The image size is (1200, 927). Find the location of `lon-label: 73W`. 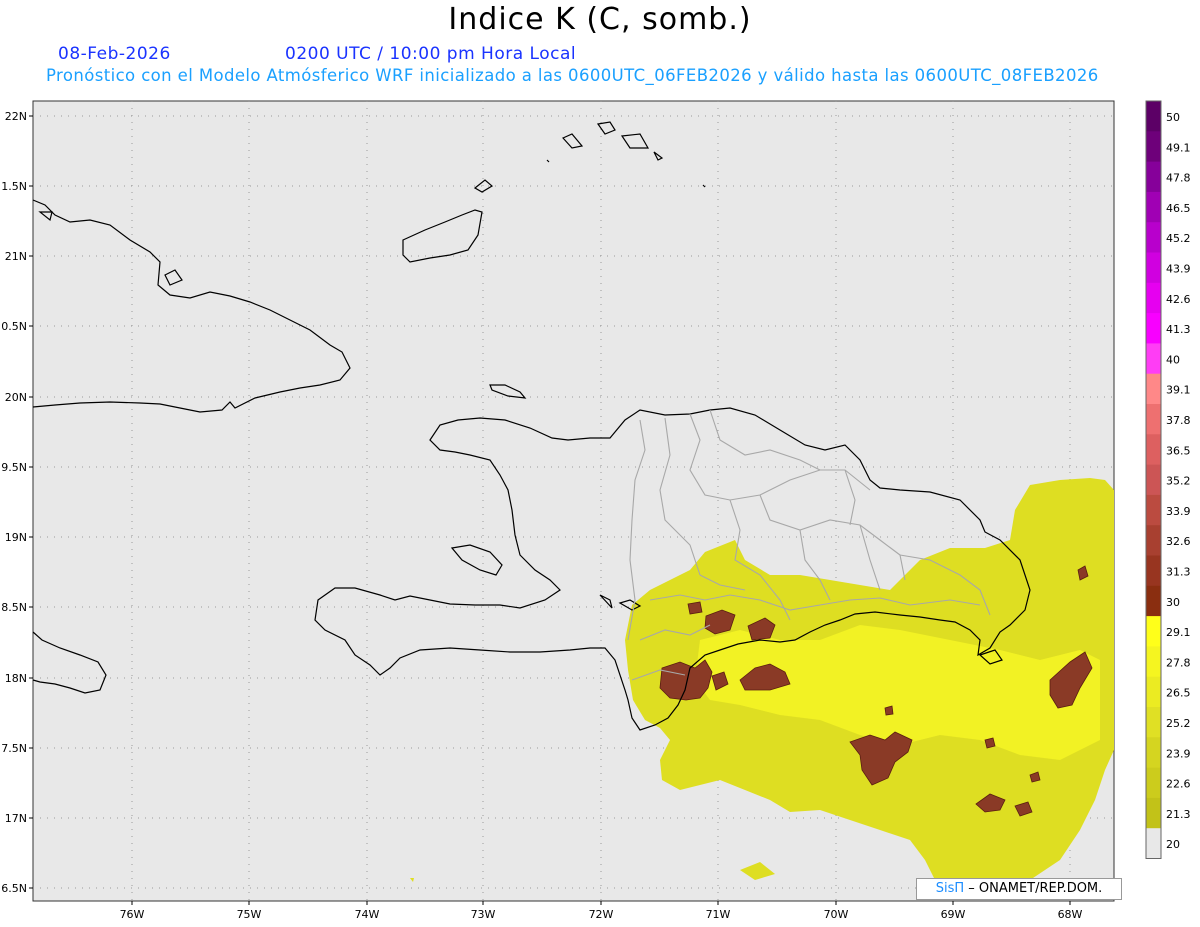

lon-label: 73W is located at coordinates (483, 914).